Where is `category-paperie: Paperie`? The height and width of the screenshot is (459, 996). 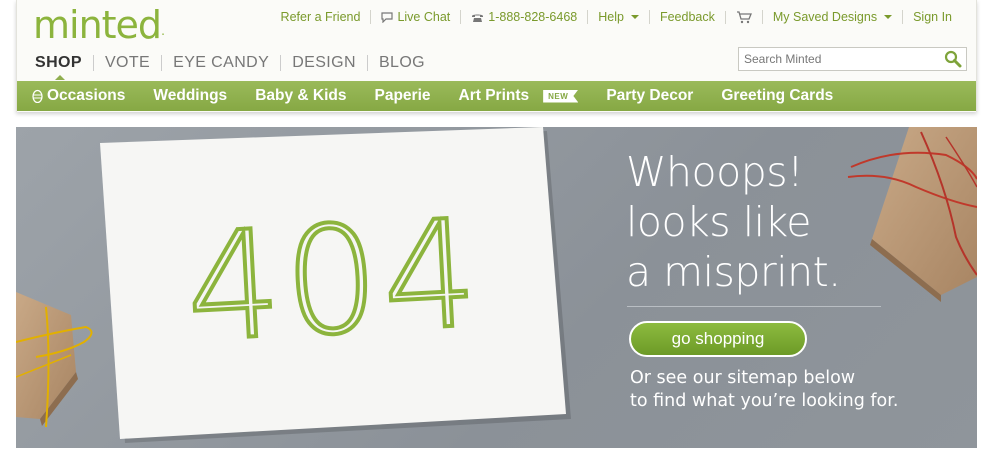 category-paperie: Paperie is located at coordinates (403, 96).